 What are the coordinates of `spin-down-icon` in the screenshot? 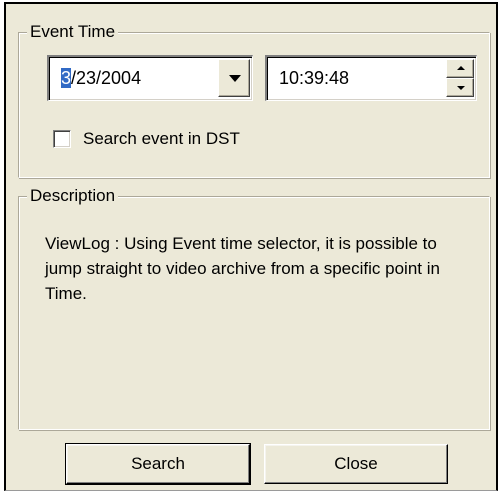 It's located at (461, 88).